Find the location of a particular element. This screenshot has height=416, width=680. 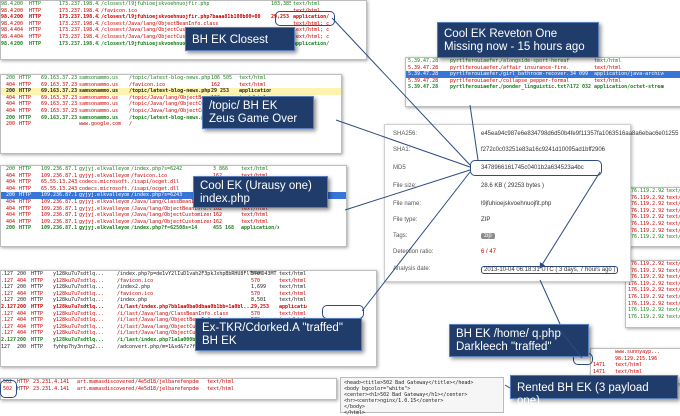

packet-cell: 109.236.87.154 is located at coordinates (59, 201).